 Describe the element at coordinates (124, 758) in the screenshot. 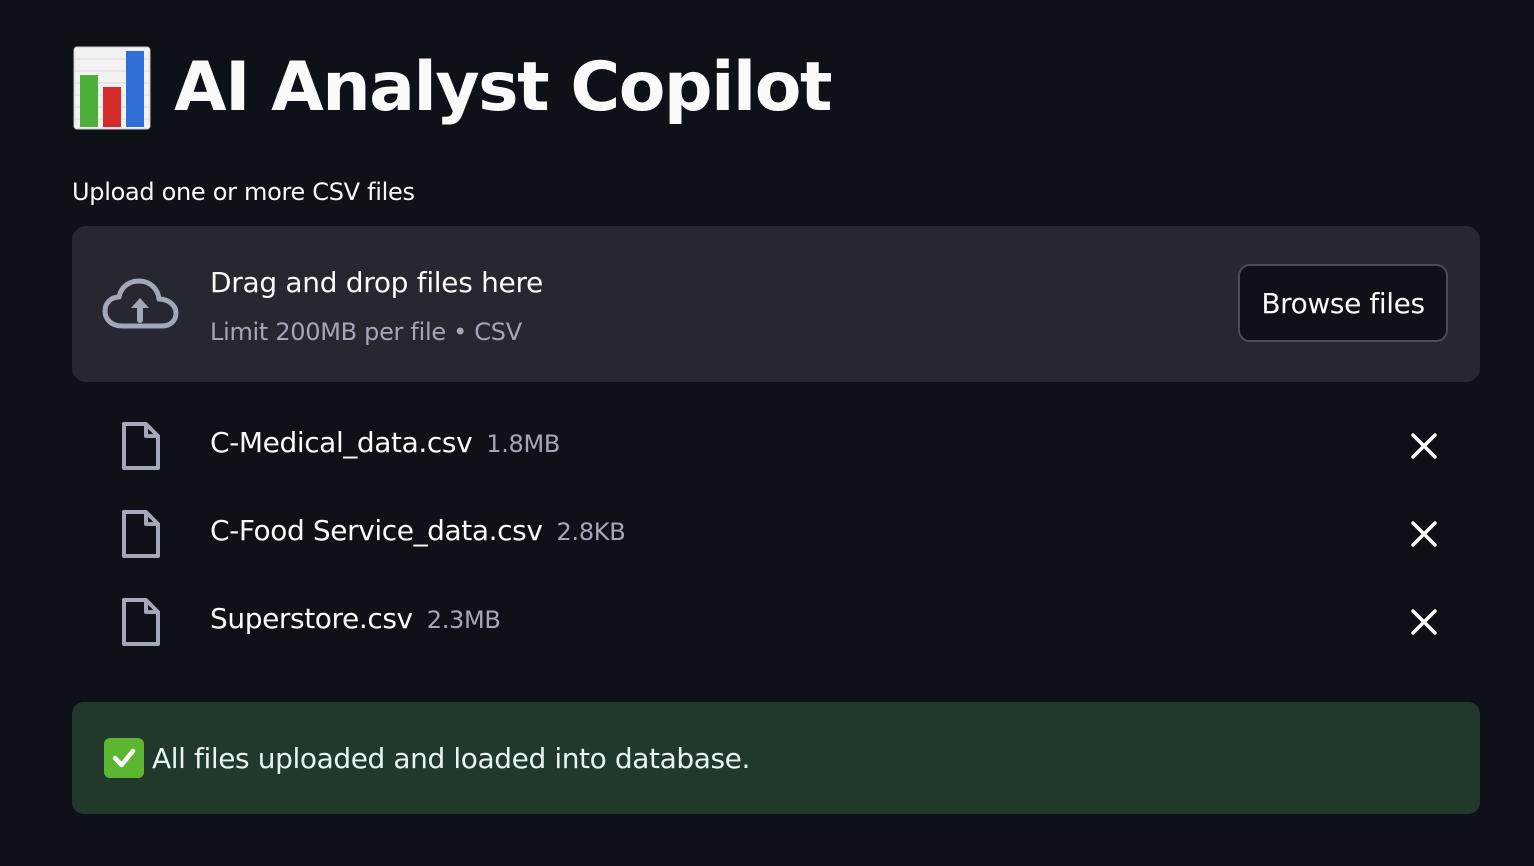

I see `check-mark-icon` at that location.